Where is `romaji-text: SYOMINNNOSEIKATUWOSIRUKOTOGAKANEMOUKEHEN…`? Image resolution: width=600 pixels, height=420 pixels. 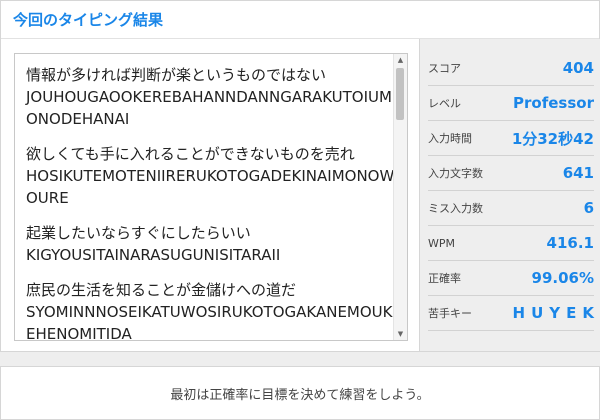 romaji-text: SYOMINNNOSEIKATUWOSIRUKOTOGAKANEMOUKEHEN… is located at coordinates (209, 322).